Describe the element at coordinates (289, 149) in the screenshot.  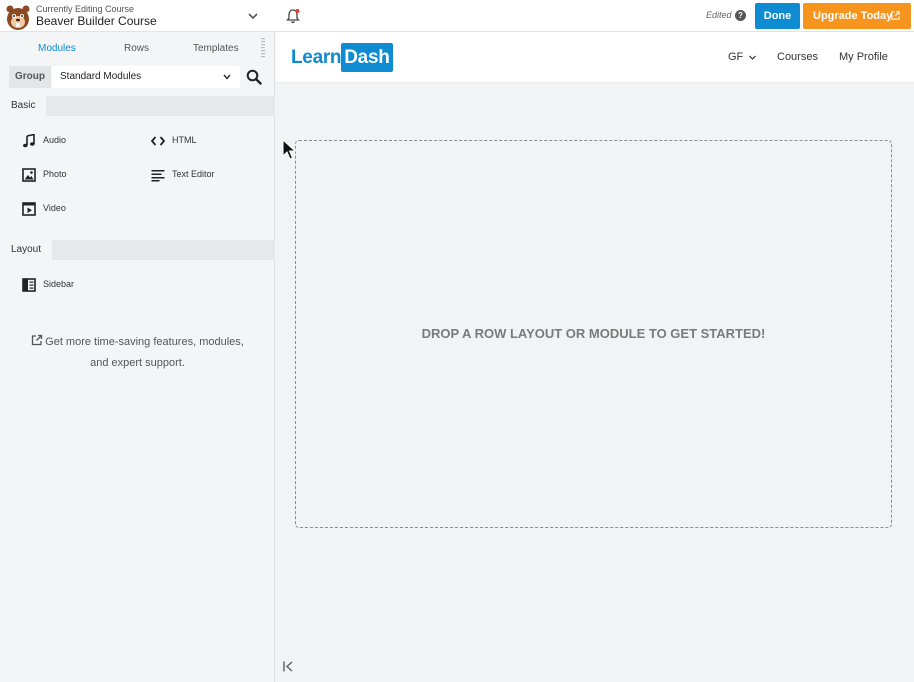
I see `mouse-cursor-icon` at that location.